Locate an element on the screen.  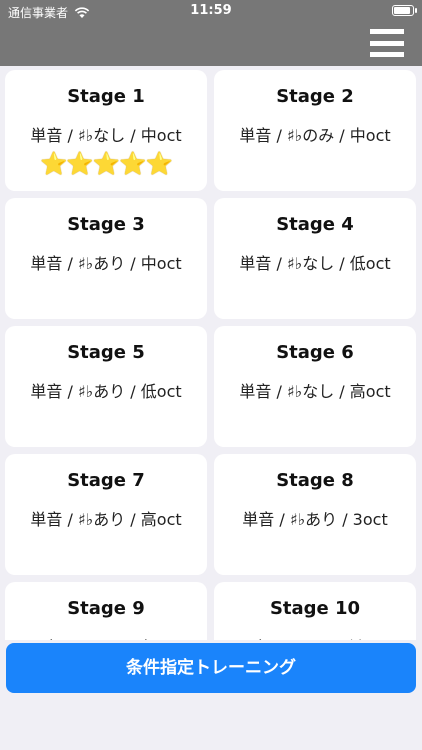
hamburger-menu-icon is located at coordinates (387, 43).